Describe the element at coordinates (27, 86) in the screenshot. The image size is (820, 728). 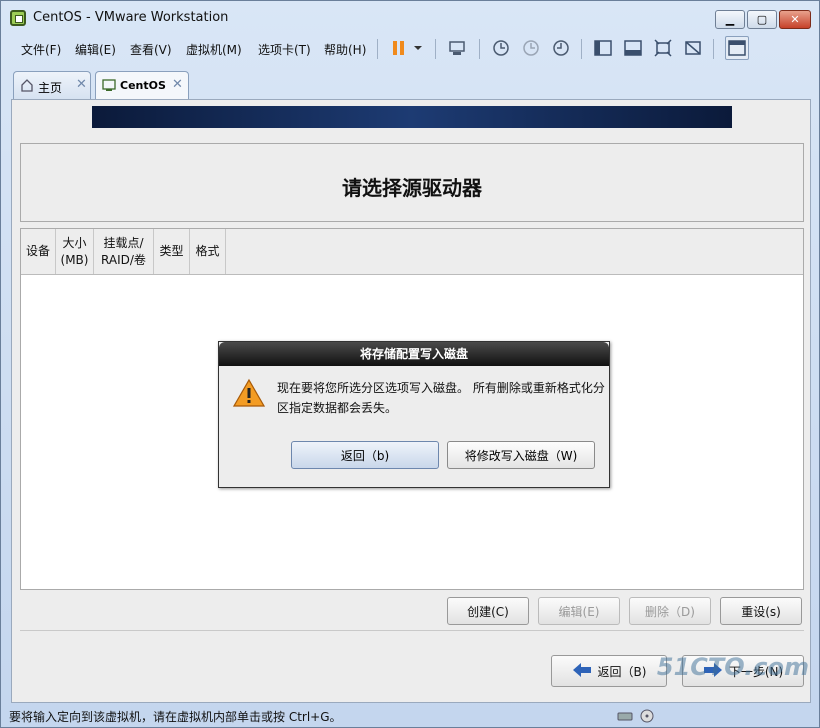
I see `home-icon` at that location.